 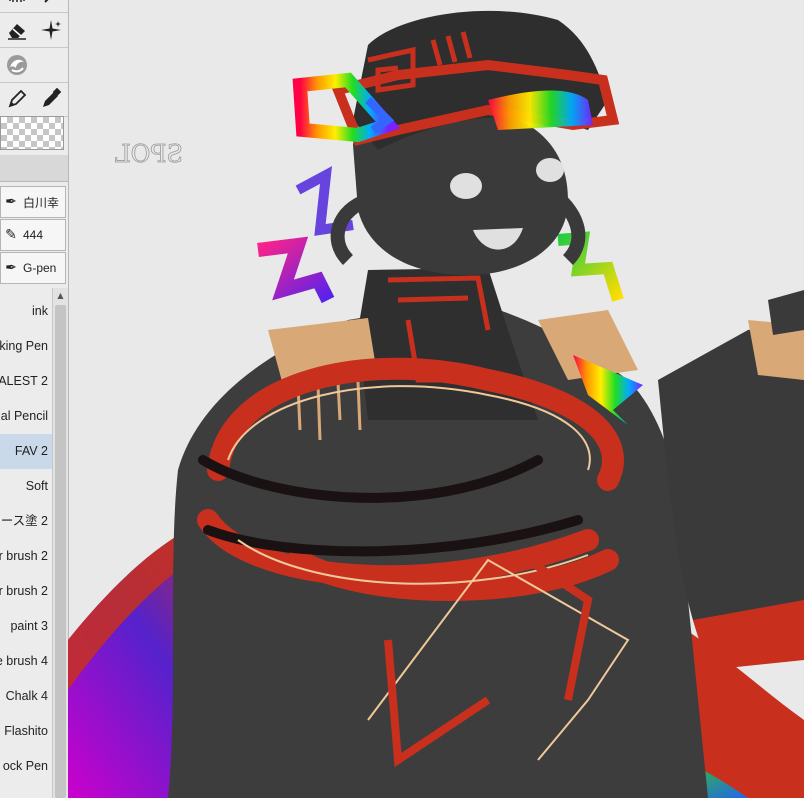 I want to click on brush-item-block-pen: ock Pen, so click(x=24, y=766).